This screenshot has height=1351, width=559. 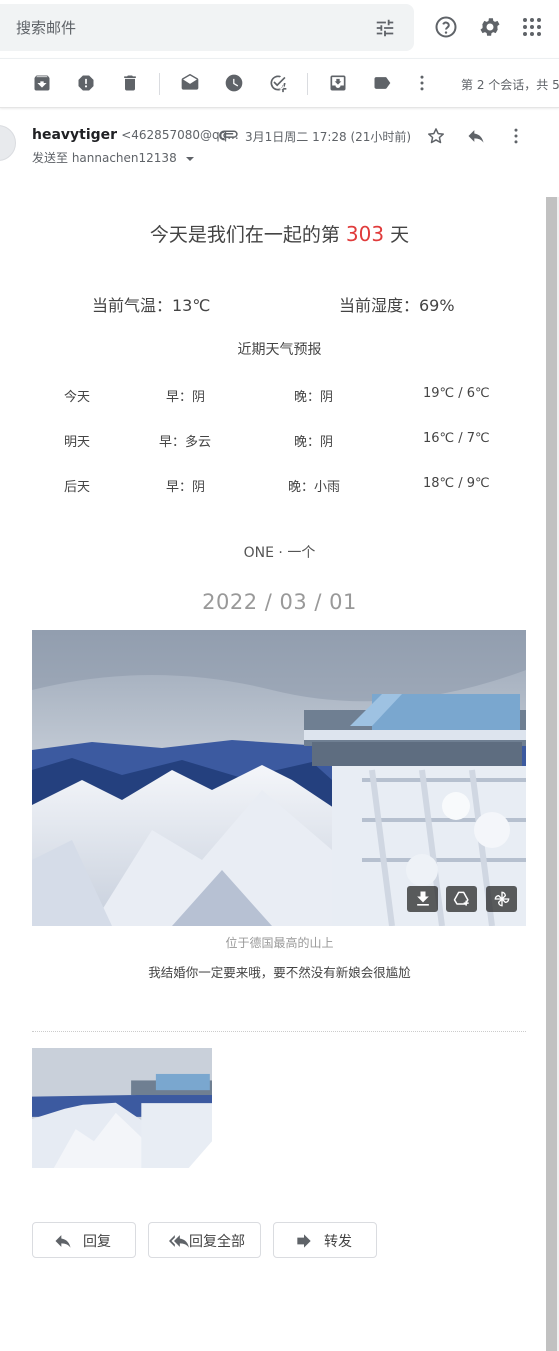 I want to click on top-bar, so click(x=279, y=29).